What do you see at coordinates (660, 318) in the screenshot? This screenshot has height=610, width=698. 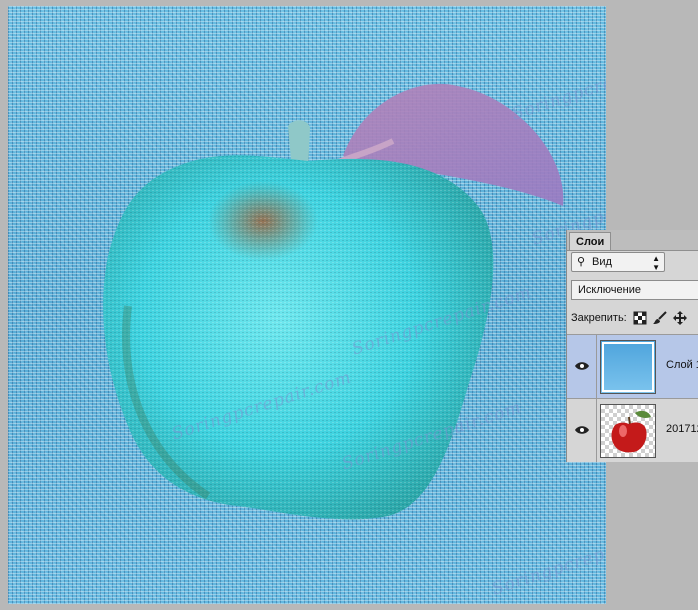 I see `brush-icon` at bounding box center [660, 318].